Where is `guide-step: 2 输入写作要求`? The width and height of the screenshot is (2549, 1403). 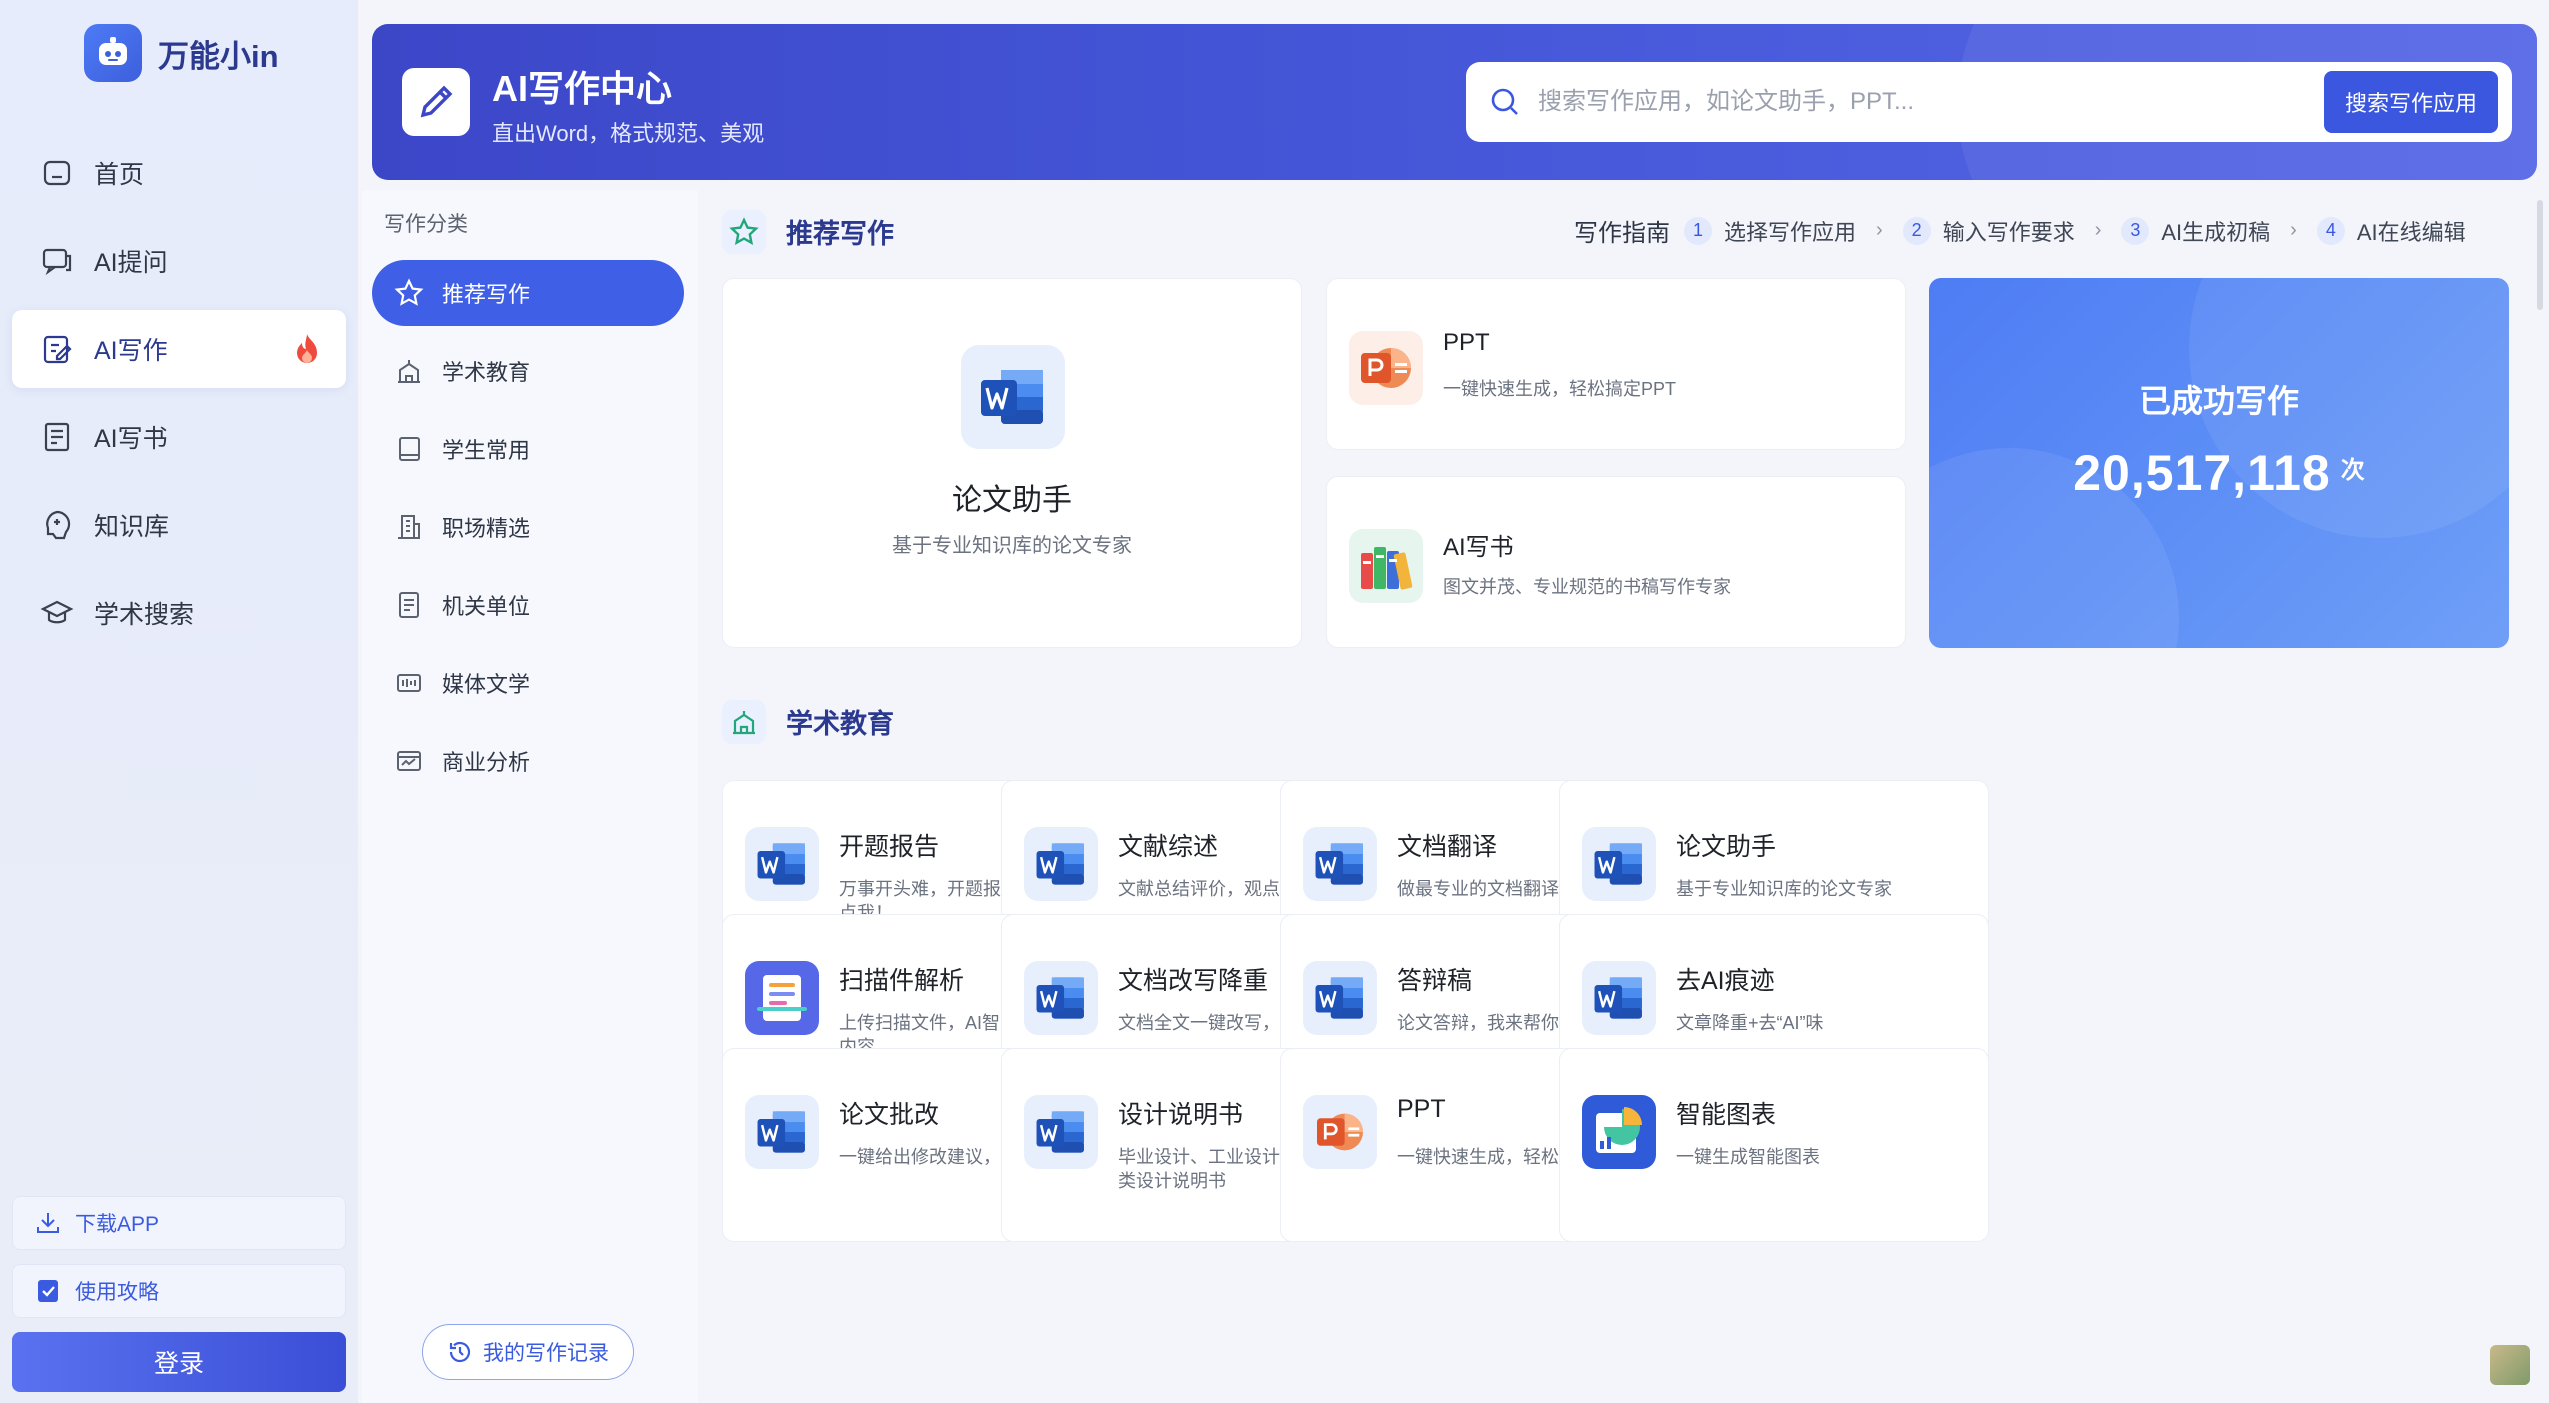
guide-step: 2 输入写作要求 is located at coordinates (1988, 231).